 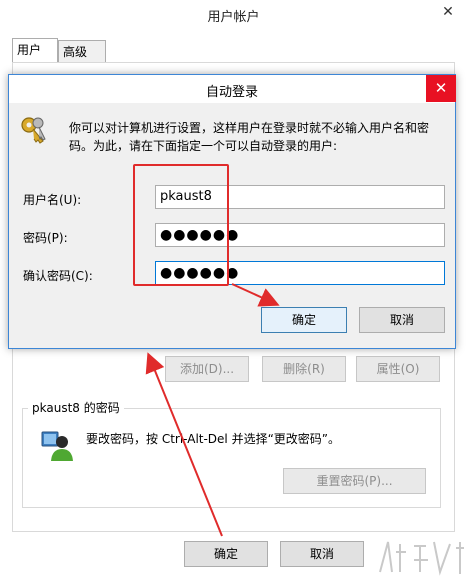 I want to click on tab-users: 用户, so click(x=35, y=50).